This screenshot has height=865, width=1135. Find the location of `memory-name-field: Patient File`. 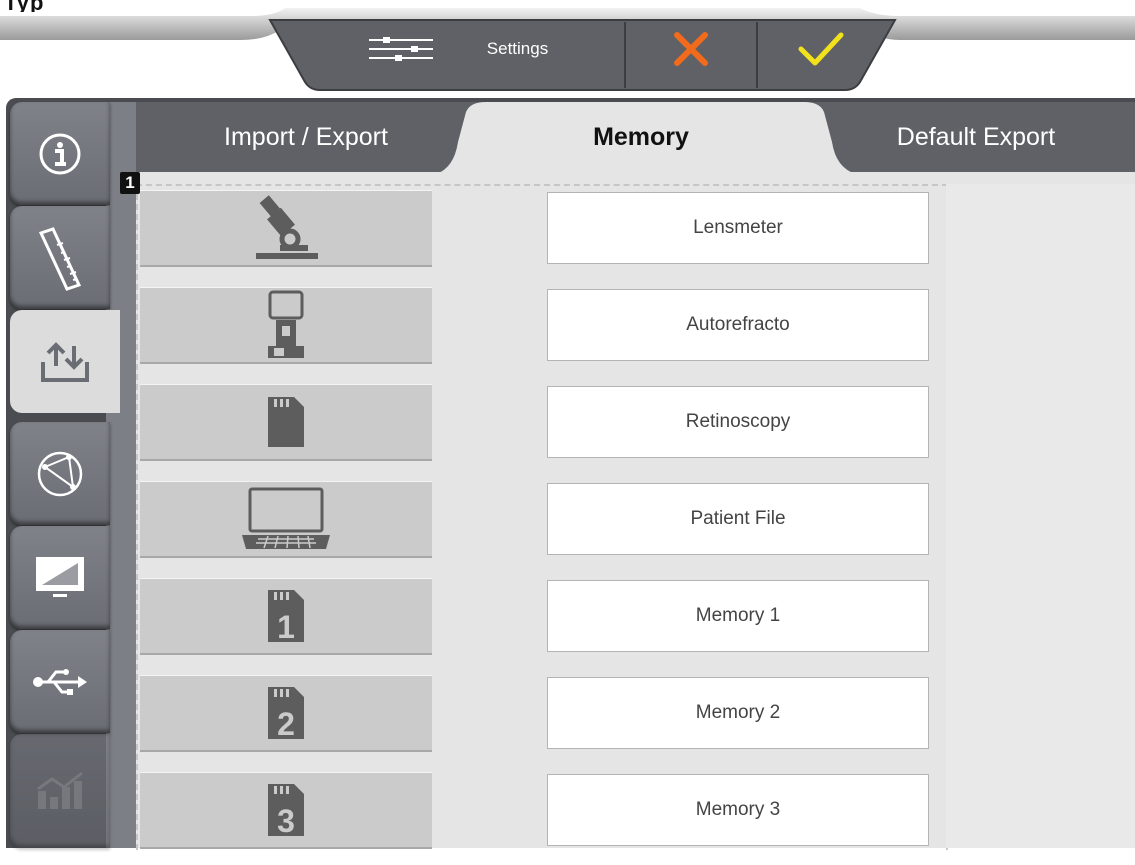

memory-name-field: Patient File is located at coordinates (738, 519).